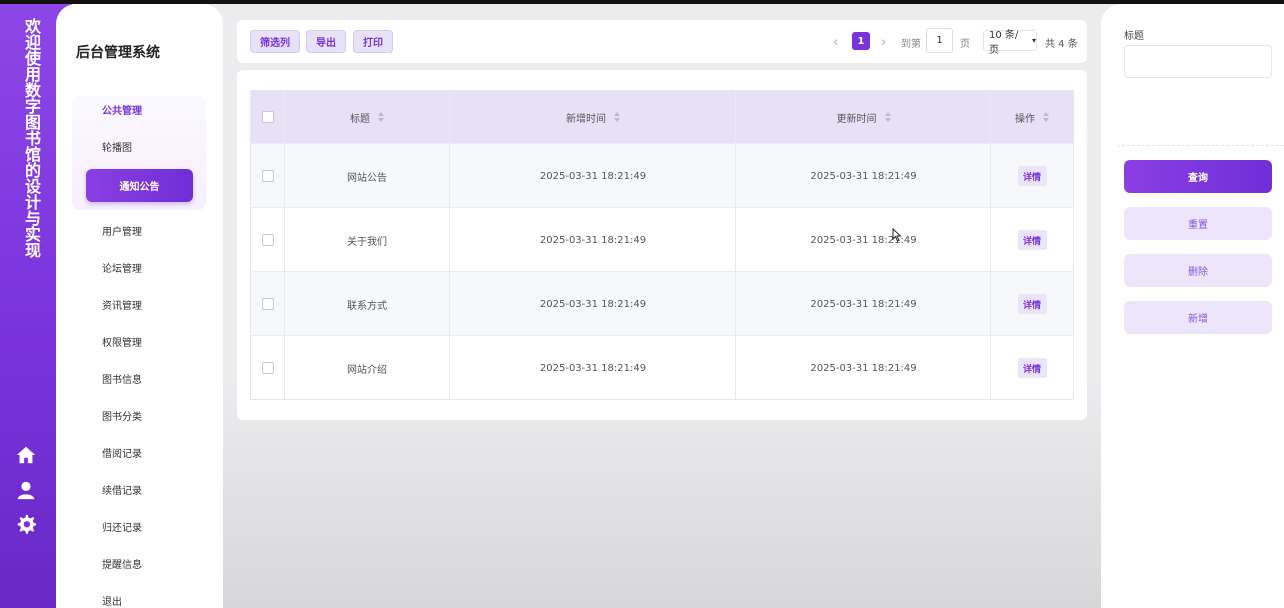 This screenshot has width=1284, height=608. I want to click on chevron-down-icon: ▾, so click(1033, 40).